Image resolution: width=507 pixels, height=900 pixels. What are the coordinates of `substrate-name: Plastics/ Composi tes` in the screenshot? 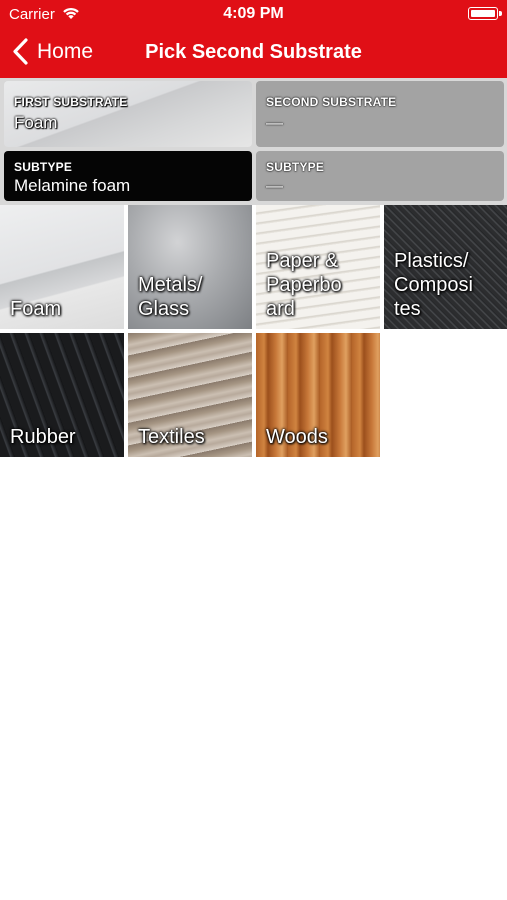 It's located at (433, 285).